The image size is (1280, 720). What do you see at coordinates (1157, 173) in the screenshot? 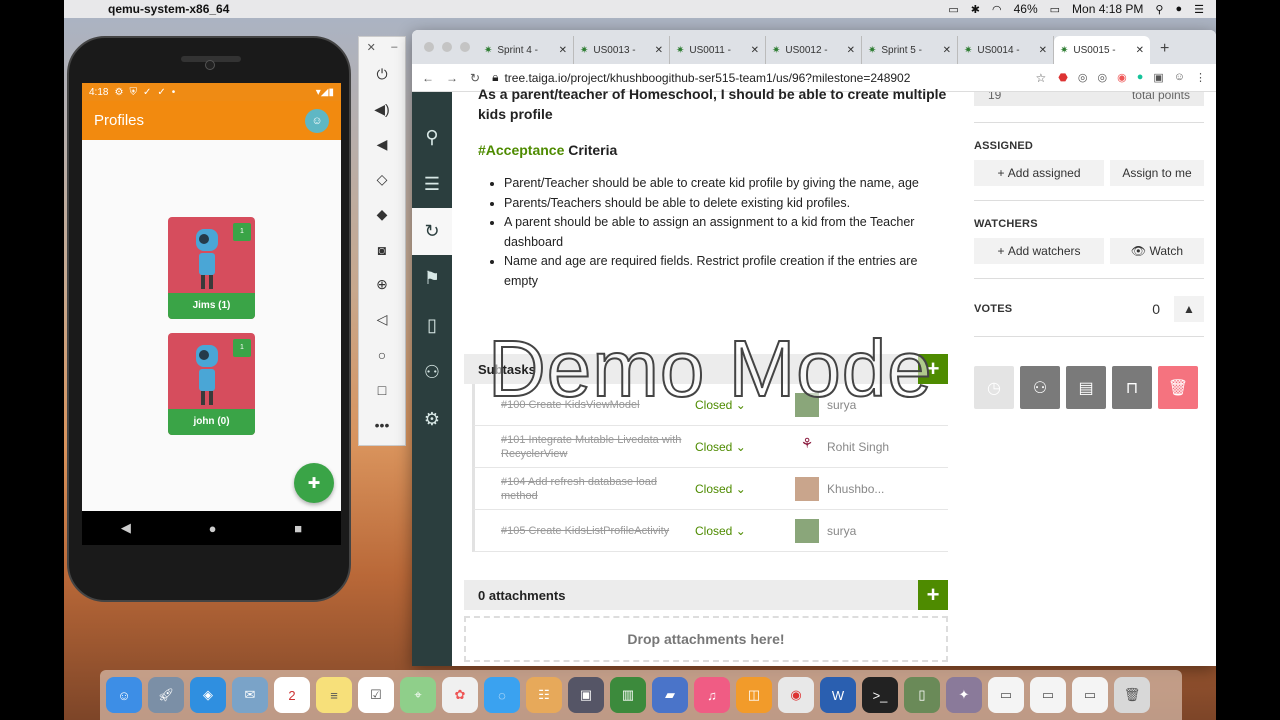
I see `assign-to-me-button: Assign to me` at bounding box center [1157, 173].